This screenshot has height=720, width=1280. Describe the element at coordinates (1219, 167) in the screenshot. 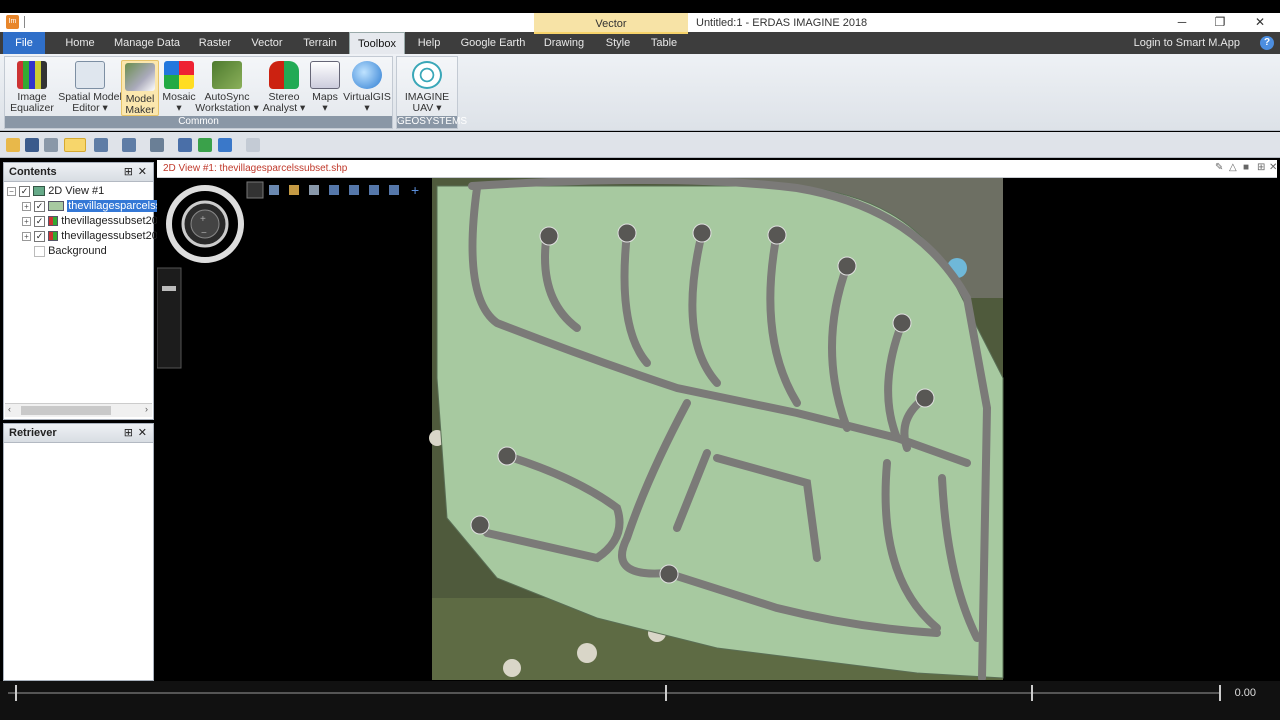

I see `view-edit-icon: ✎` at that location.